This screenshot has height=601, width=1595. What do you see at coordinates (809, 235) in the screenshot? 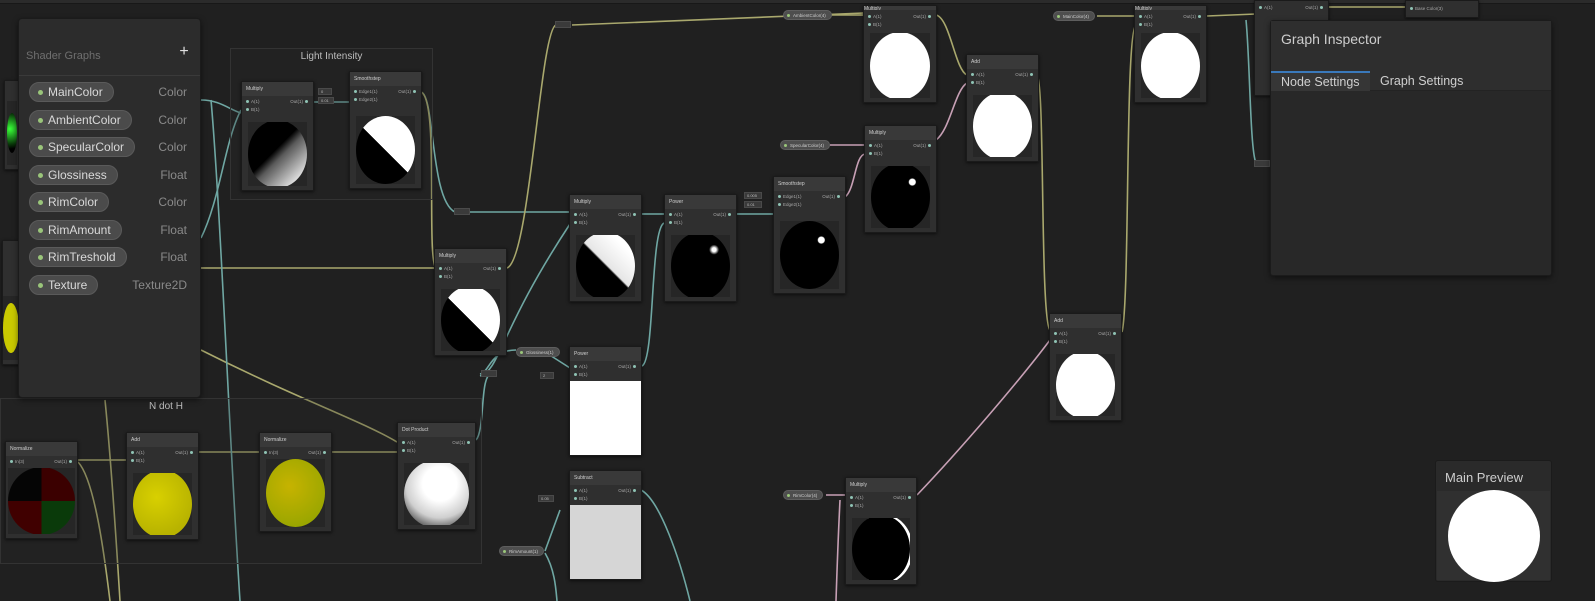
I see `node-smoothstep-spec: Smoothstep Edge1(1) Edge2(1) Out(1)` at bounding box center [809, 235].